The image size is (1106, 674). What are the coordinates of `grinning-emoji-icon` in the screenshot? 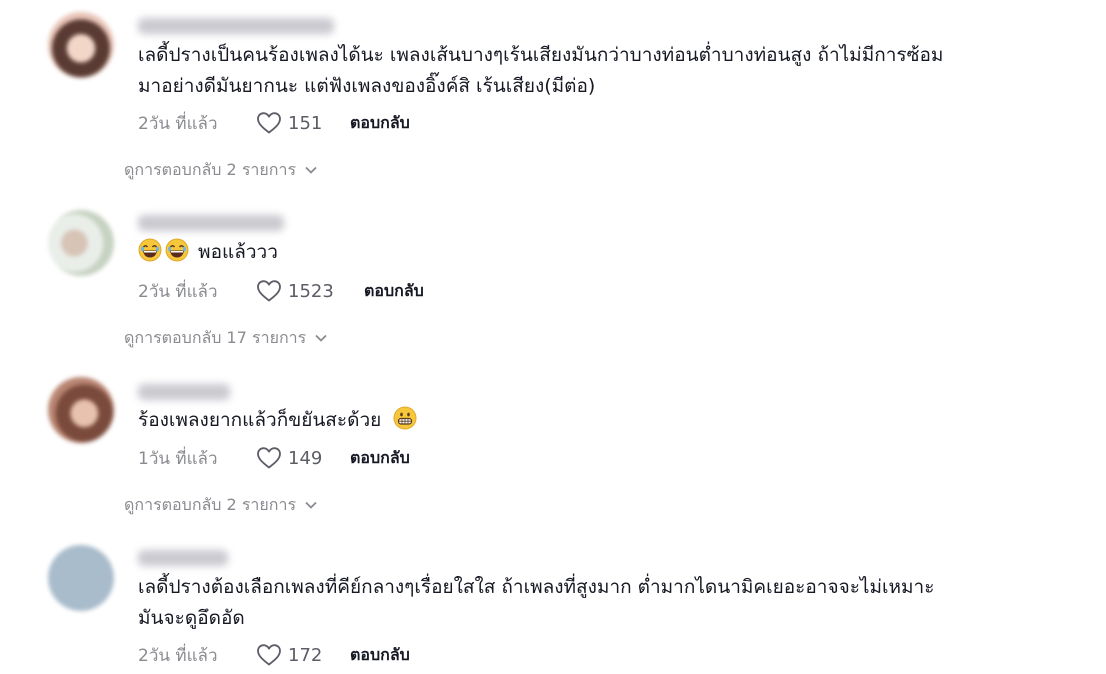 It's located at (405, 418).